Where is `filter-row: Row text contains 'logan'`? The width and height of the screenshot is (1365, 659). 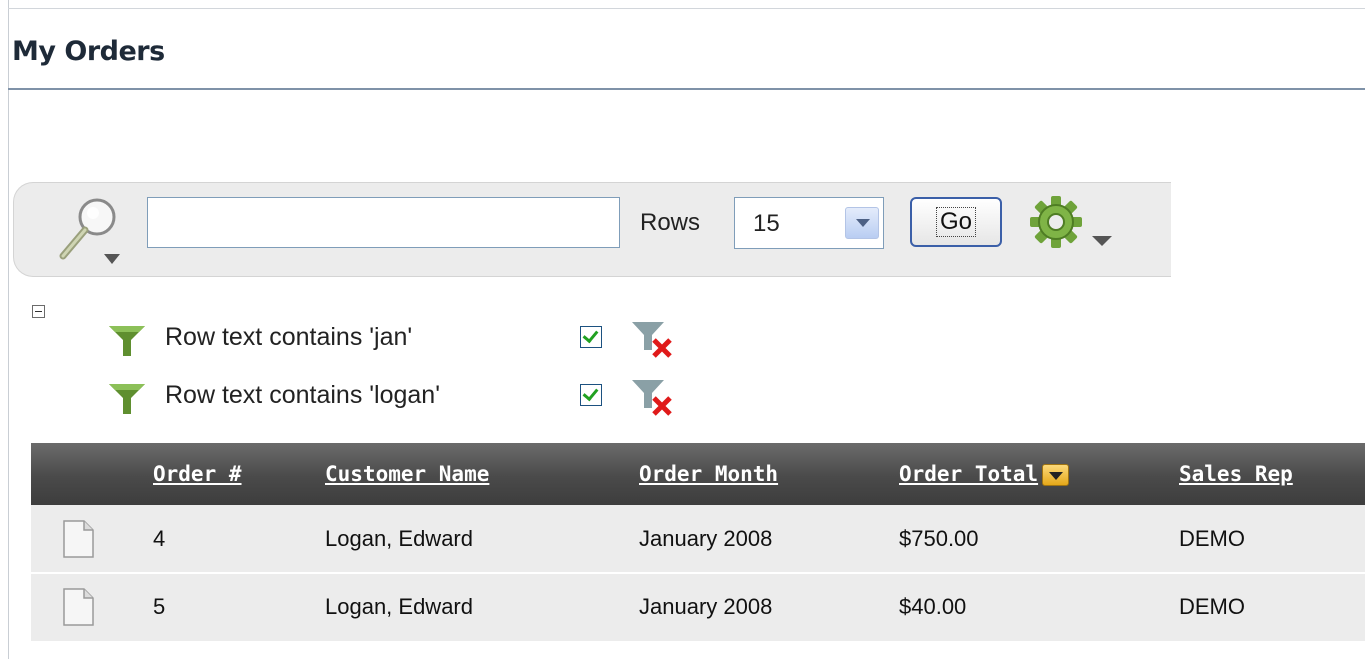 filter-row: Row text contains 'logan' is located at coordinates (350, 398).